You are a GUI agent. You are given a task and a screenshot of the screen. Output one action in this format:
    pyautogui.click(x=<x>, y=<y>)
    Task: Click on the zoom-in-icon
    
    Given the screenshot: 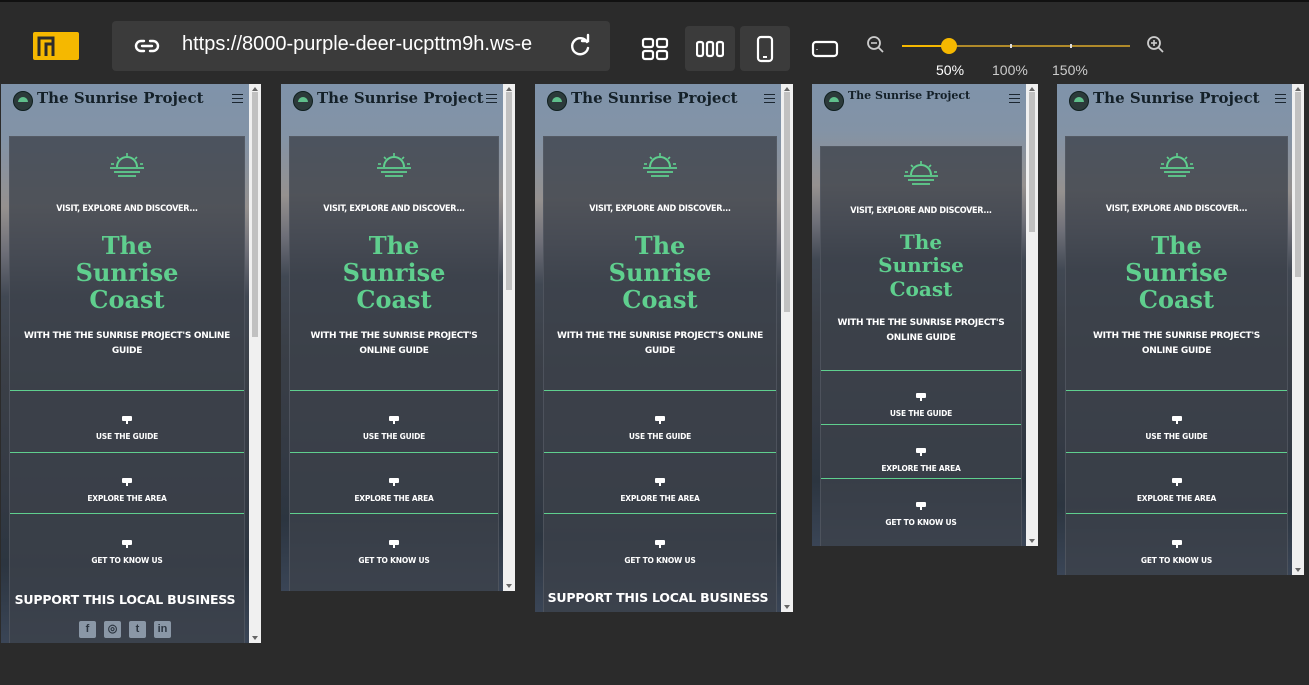 What is the action you would take?
    pyautogui.click(x=1156, y=45)
    